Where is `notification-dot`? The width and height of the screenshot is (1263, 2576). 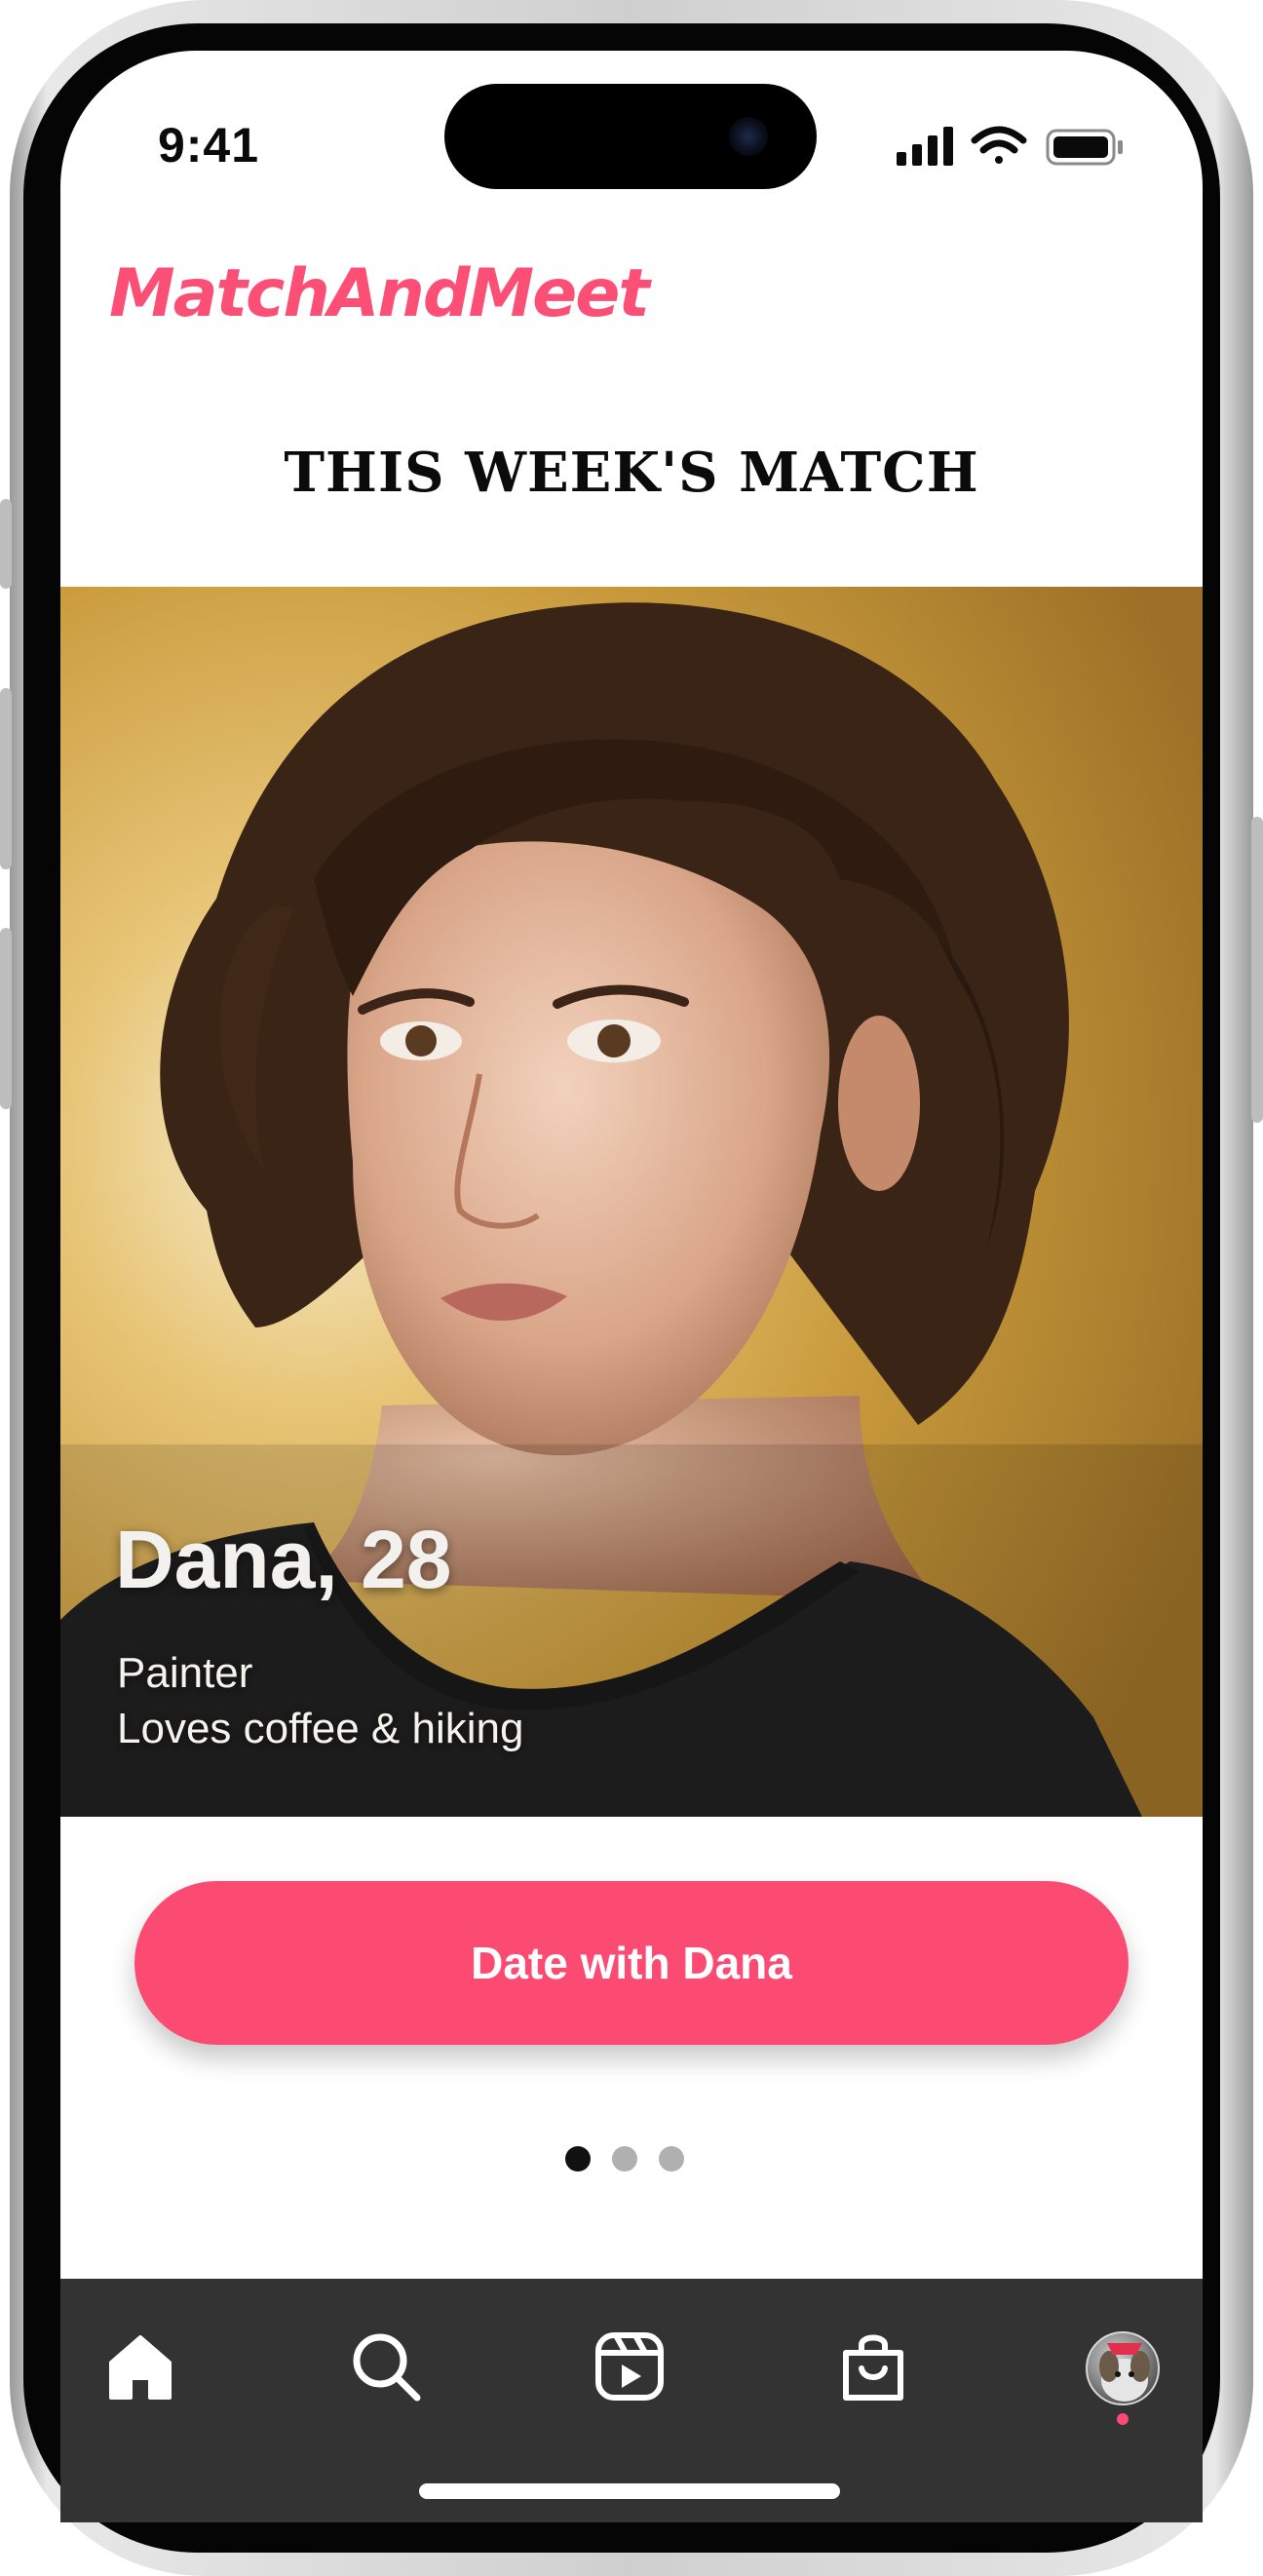
notification-dot is located at coordinates (1123, 2419).